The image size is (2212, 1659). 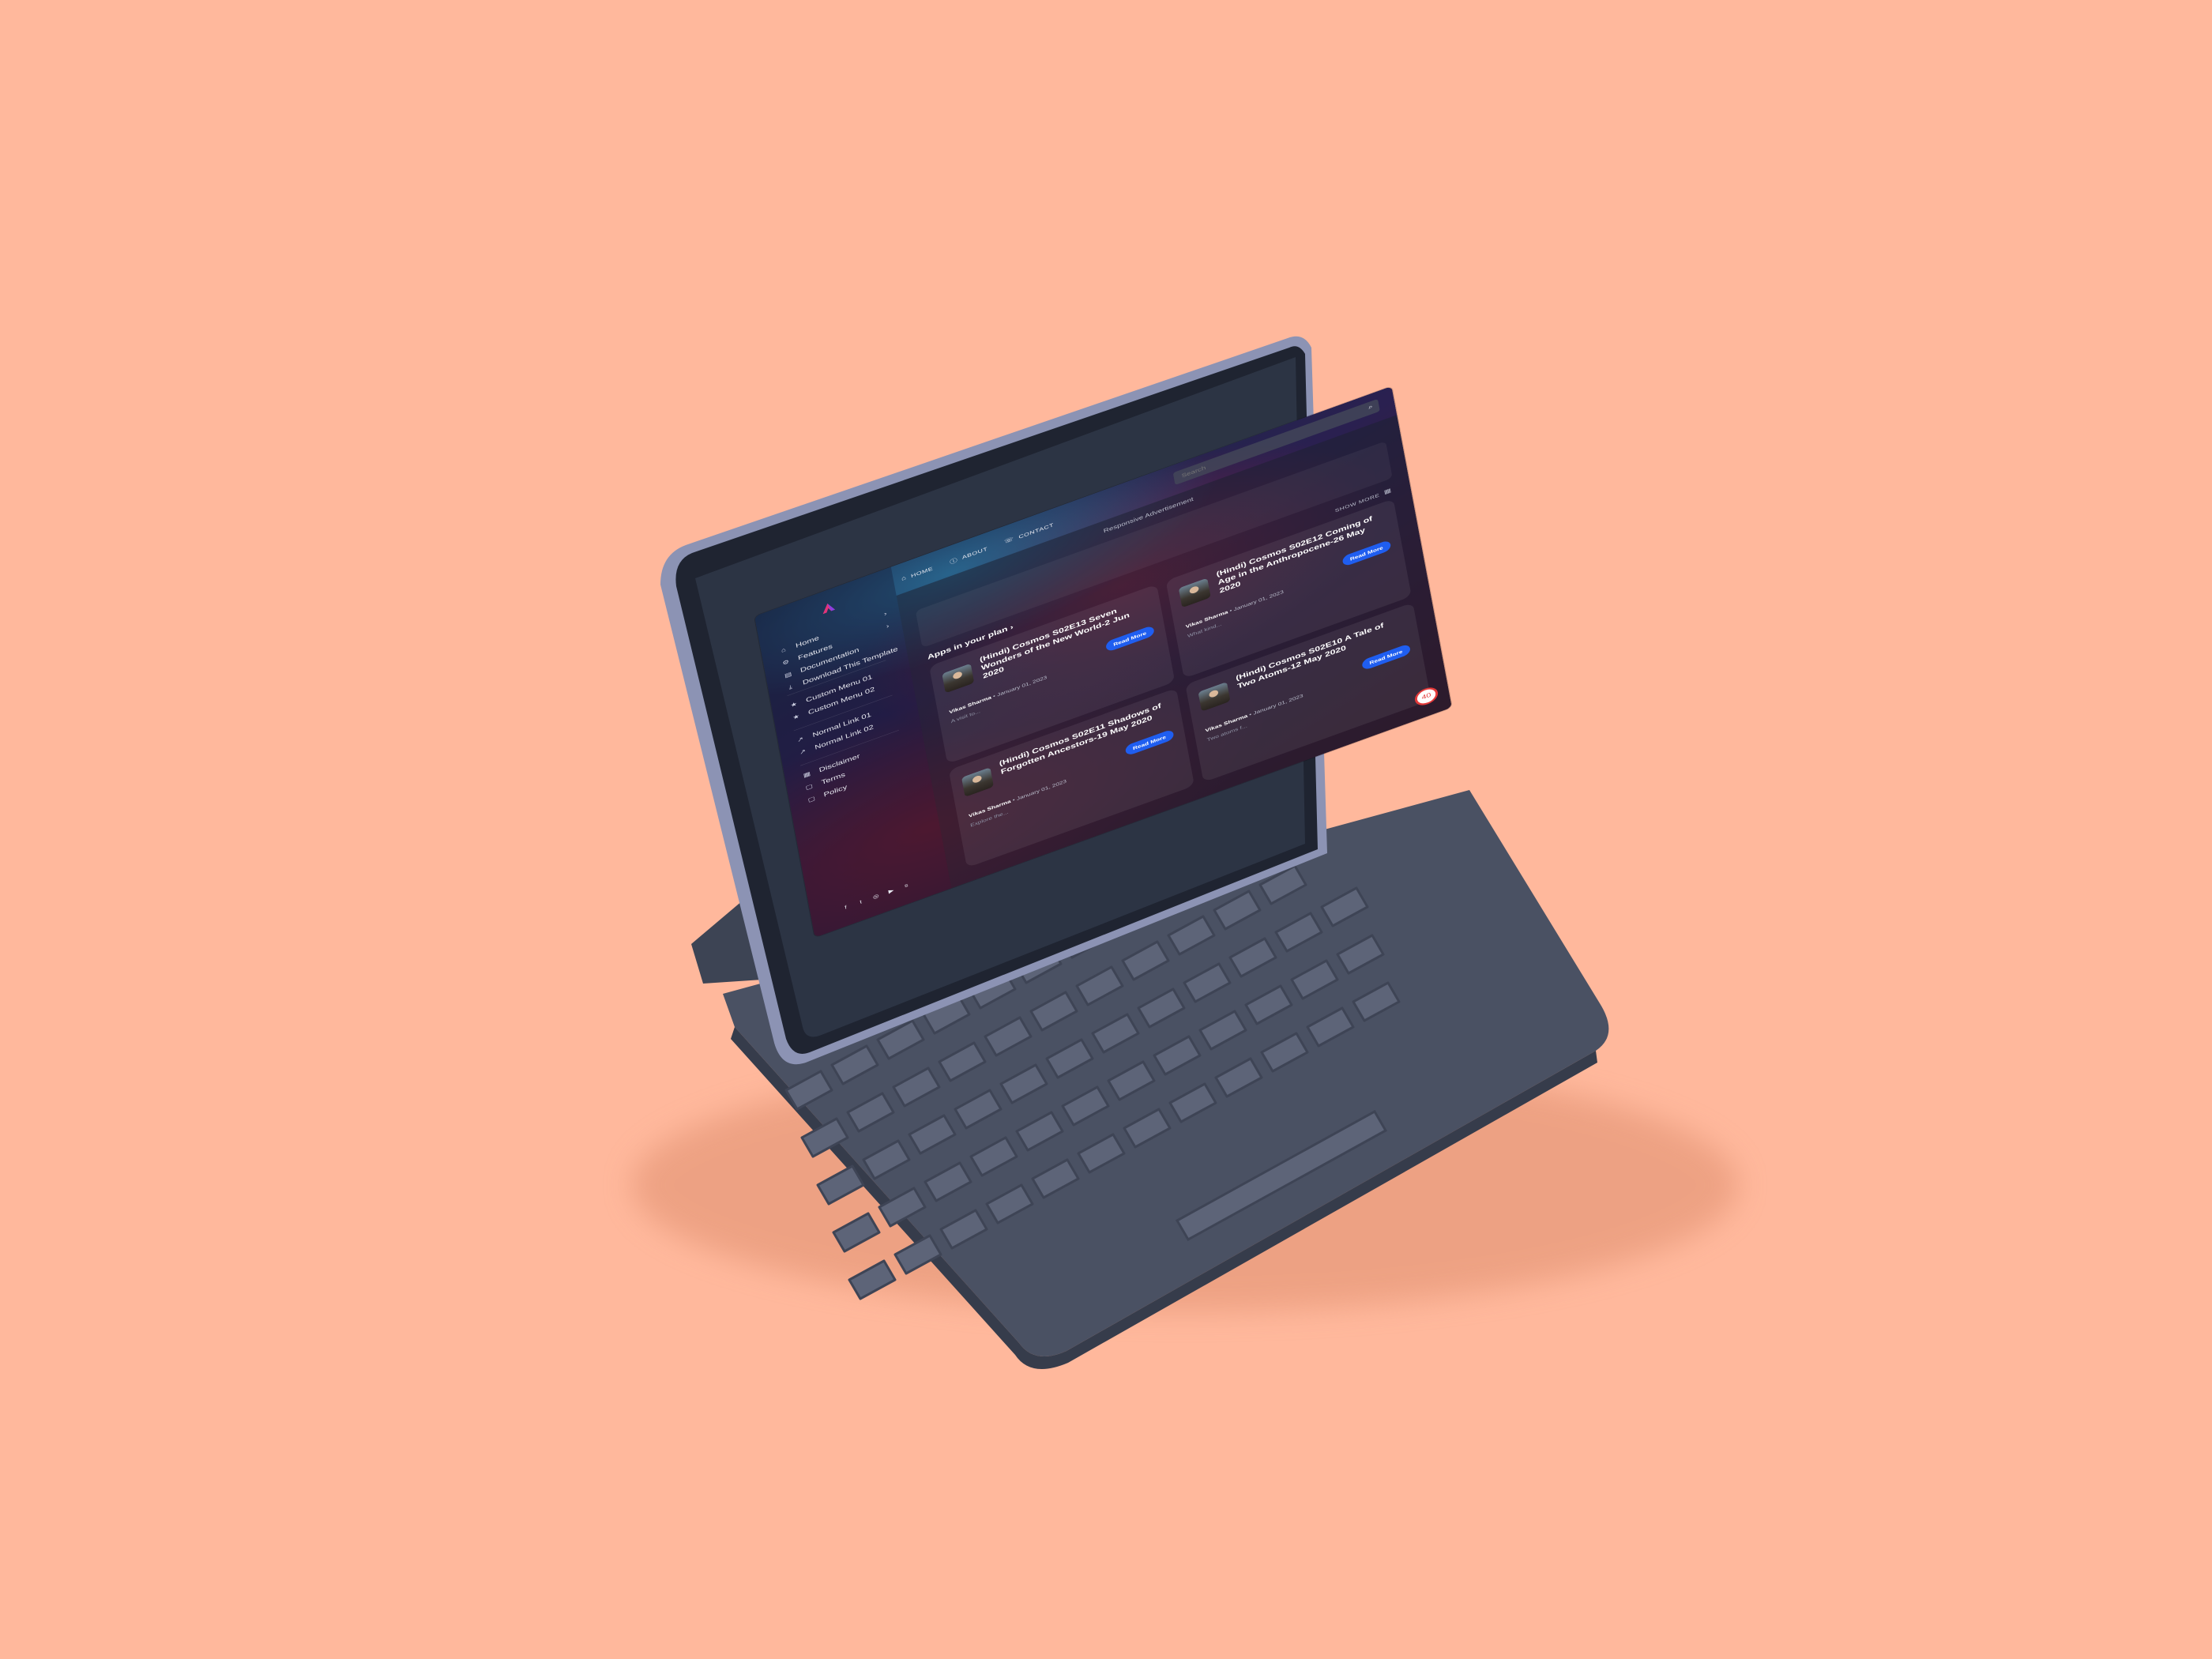 What do you see at coordinates (785, 663) in the screenshot?
I see `gear-icon: ⚙` at bounding box center [785, 663].